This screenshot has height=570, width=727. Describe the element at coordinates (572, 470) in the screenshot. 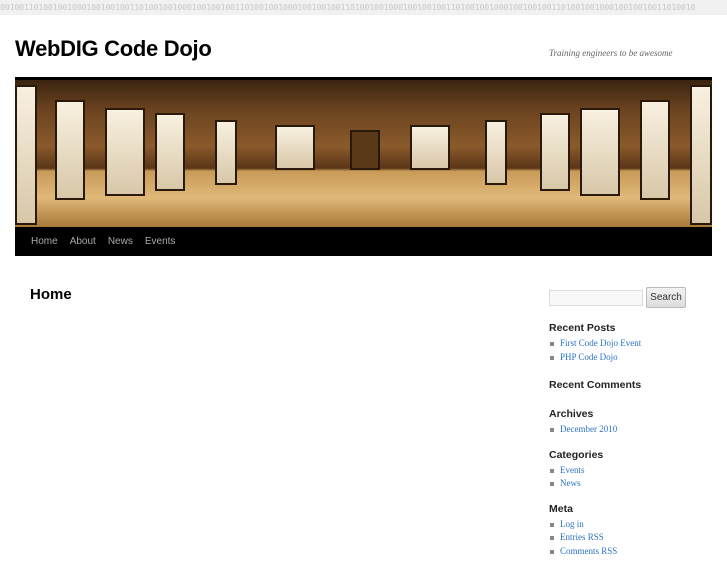

I see `category-link: Events` at that location.